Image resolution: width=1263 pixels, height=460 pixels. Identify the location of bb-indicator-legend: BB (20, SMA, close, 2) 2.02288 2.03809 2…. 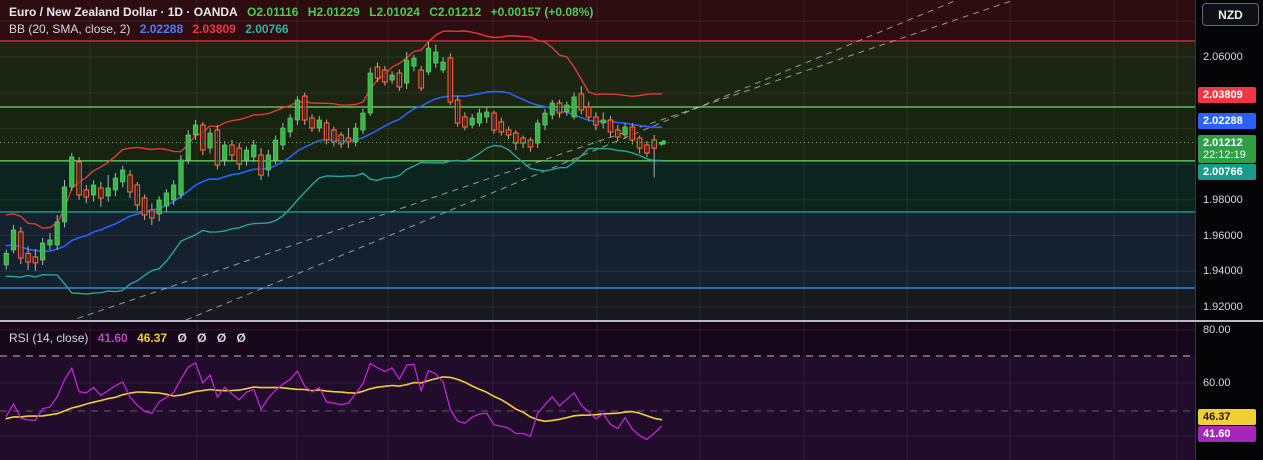
(149, 29).